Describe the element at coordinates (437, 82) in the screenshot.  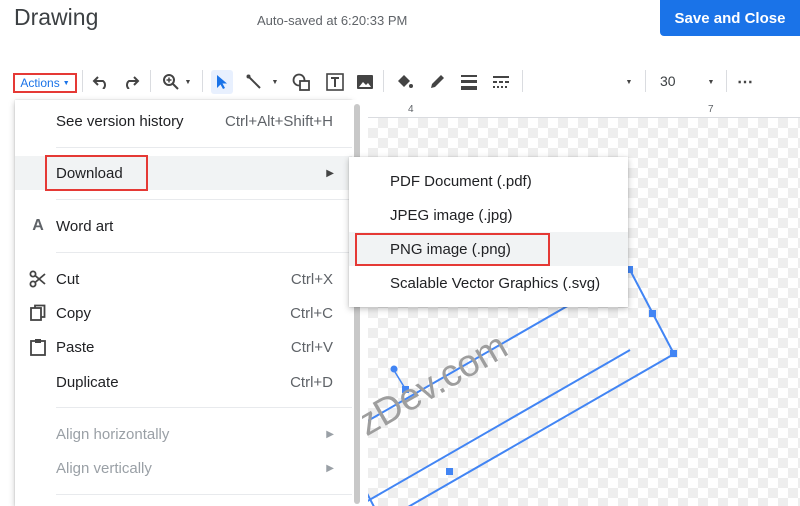
I see `border-color-icon` at that location.